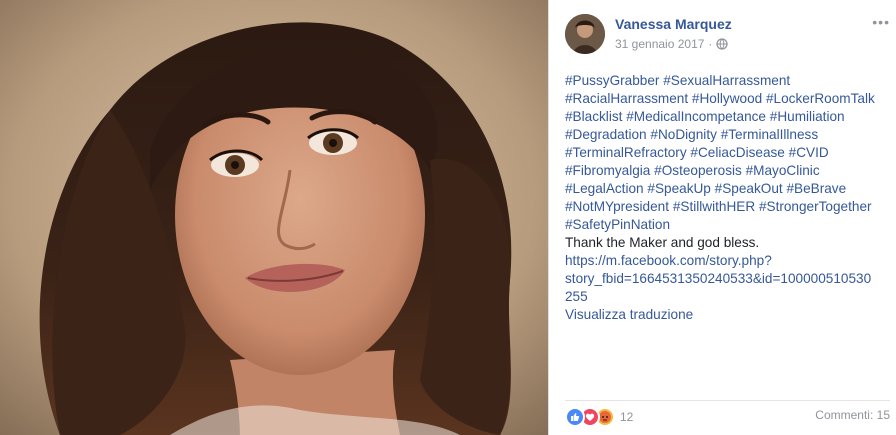  I want to click on hashtag-link: #PussyGrabber, so click(612, 80).